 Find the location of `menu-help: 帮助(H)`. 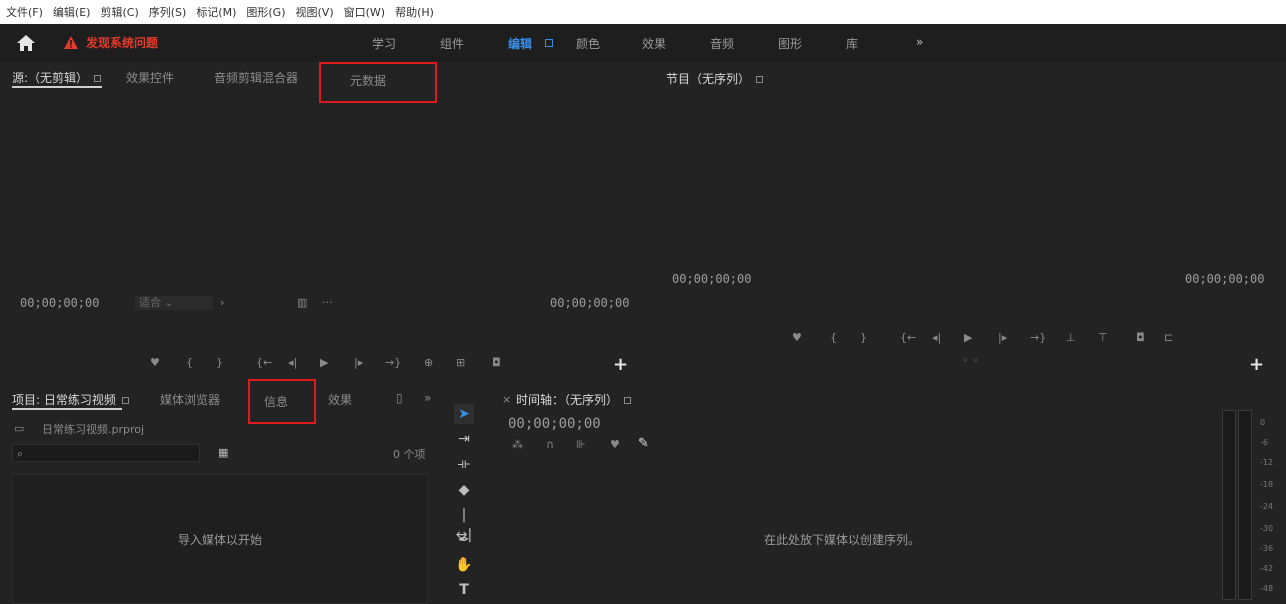

menu-help: 帮助(H) is located at coordinates (414, 12).